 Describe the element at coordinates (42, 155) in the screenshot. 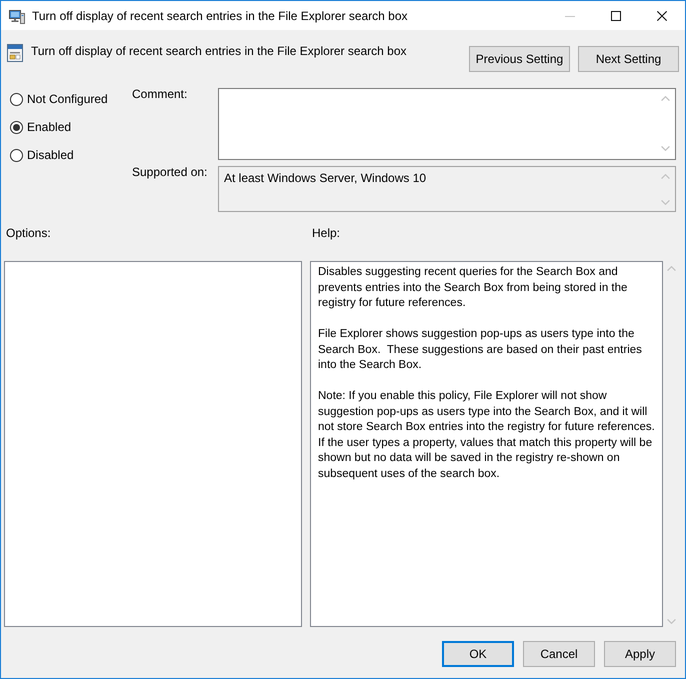

I see `state-radio-option: Disabled` at that location.